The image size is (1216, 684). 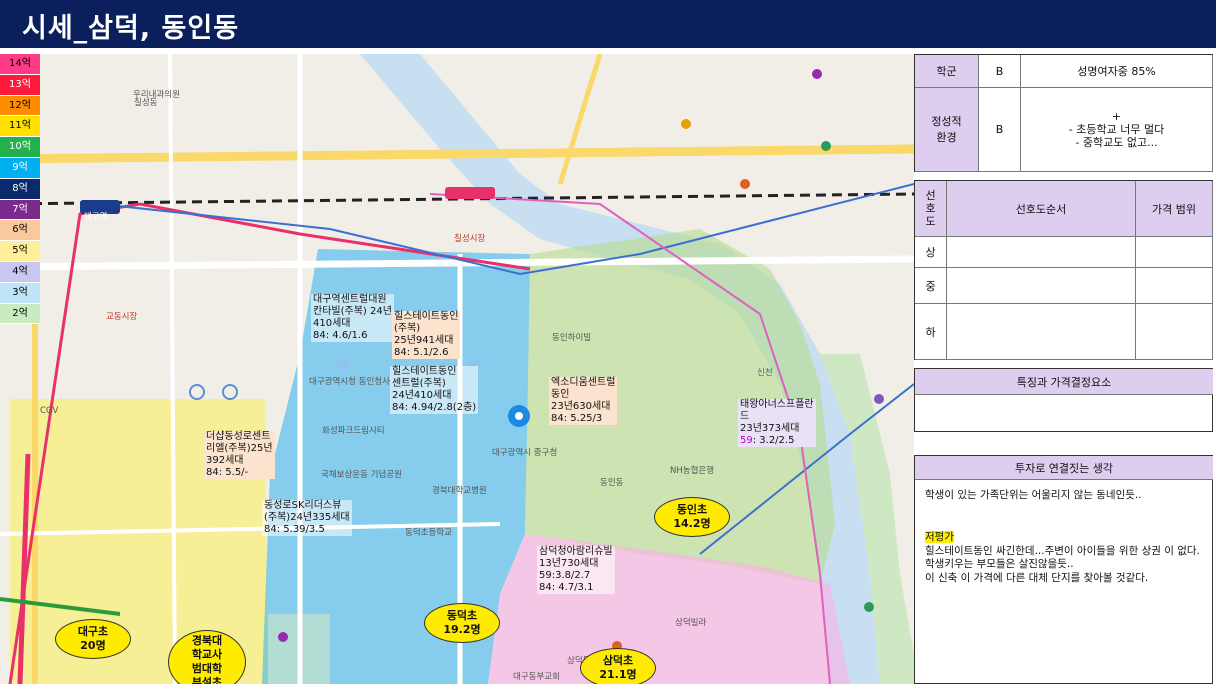 What do you see at coordinates (692, 471) in the screenshot?
I see `map-label: NH농협은행` at bounding box center [692, 471].